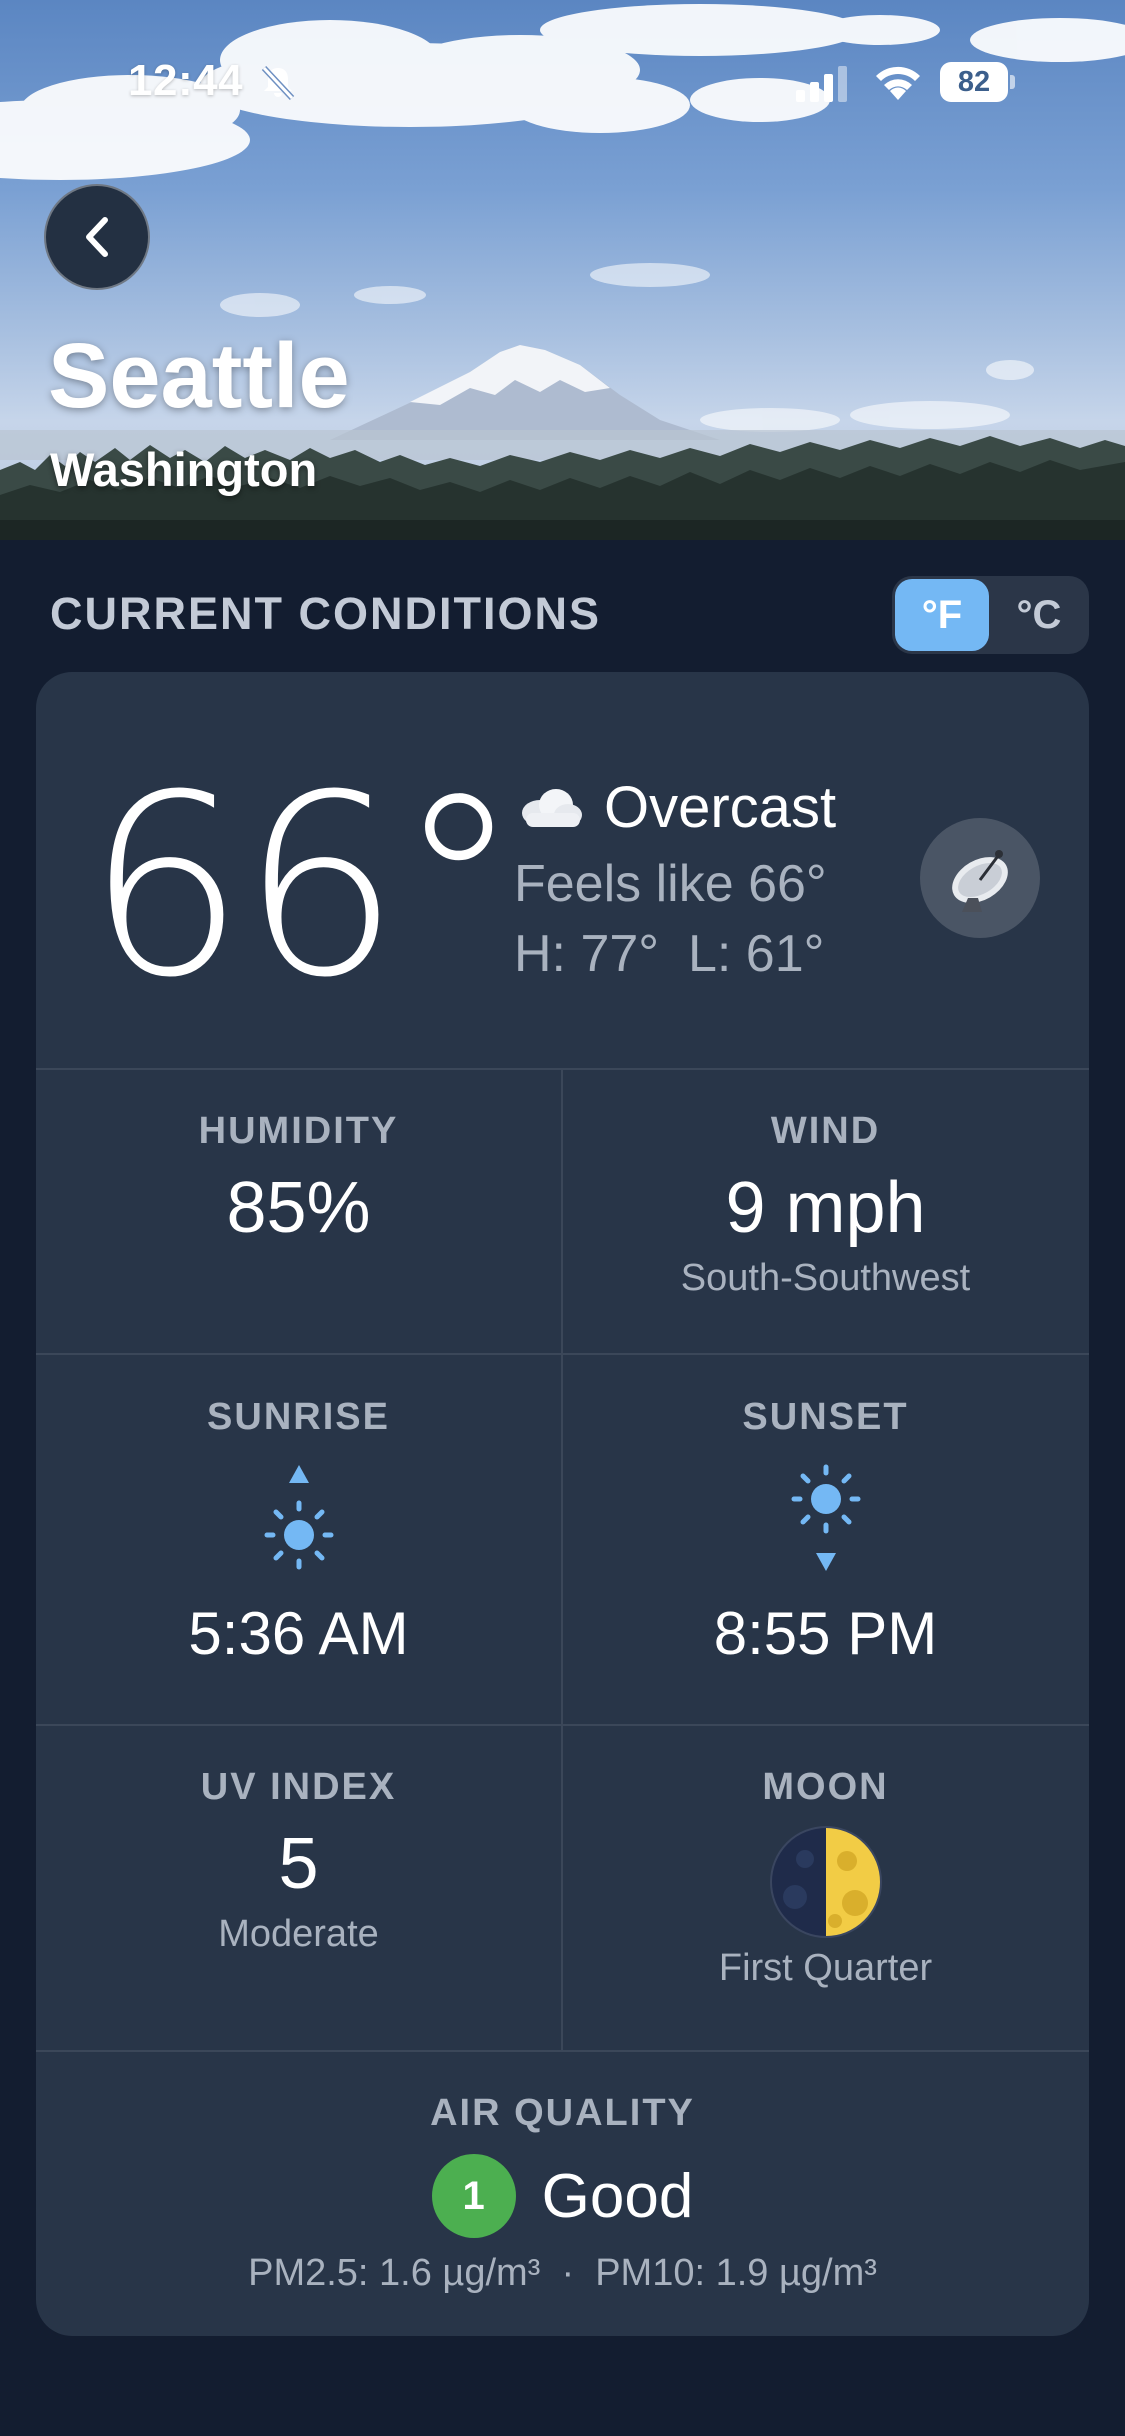 Image resolution: width=1125 pixels, height=2436 pixels. What do you see at coordinates (562, 2113) in the screenshot?
I see `air-quality-label: AIR QUALITY` at bounding box center [562, 2113].